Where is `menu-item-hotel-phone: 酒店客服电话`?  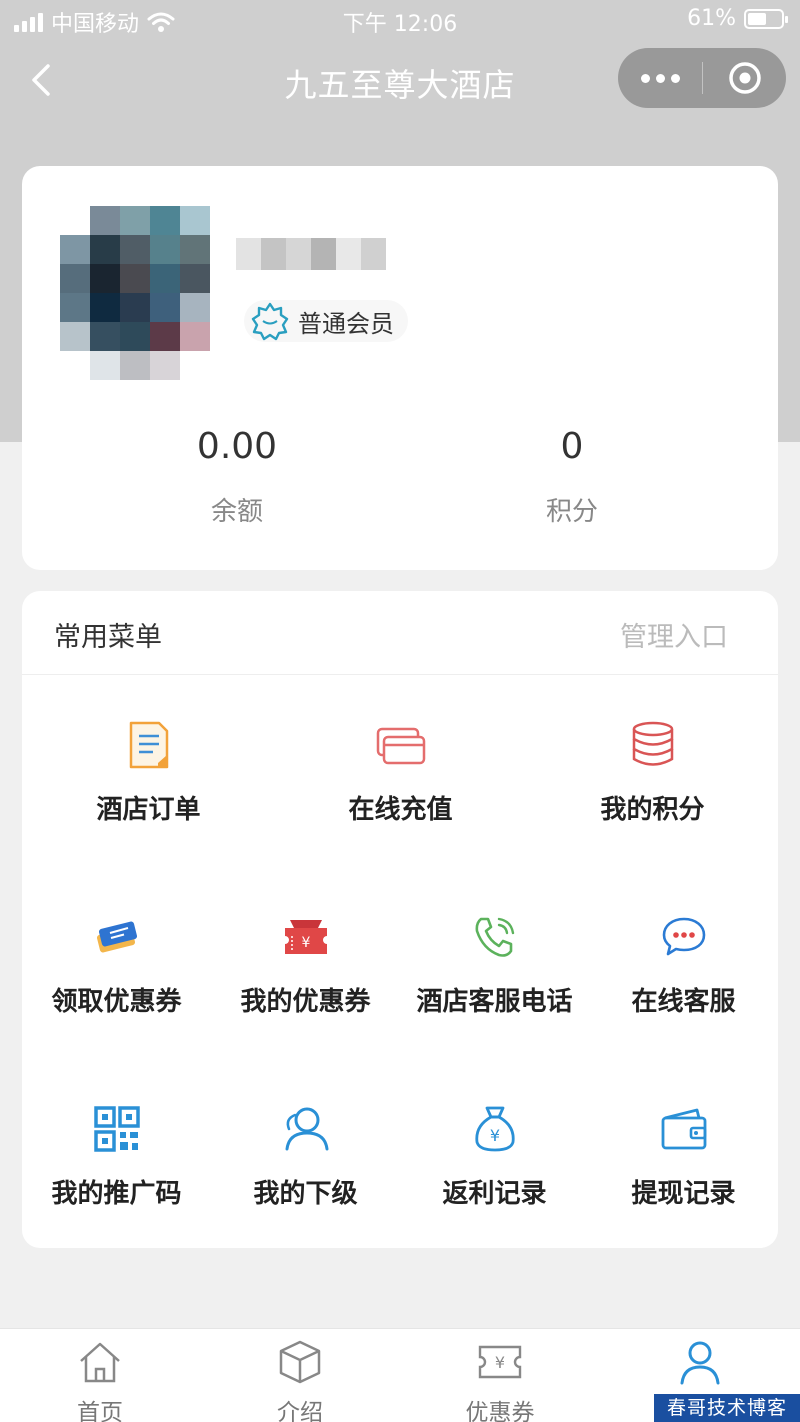
menu-item-hotel-phone: 酒店客服电话 is located at coordinates (494, 962).